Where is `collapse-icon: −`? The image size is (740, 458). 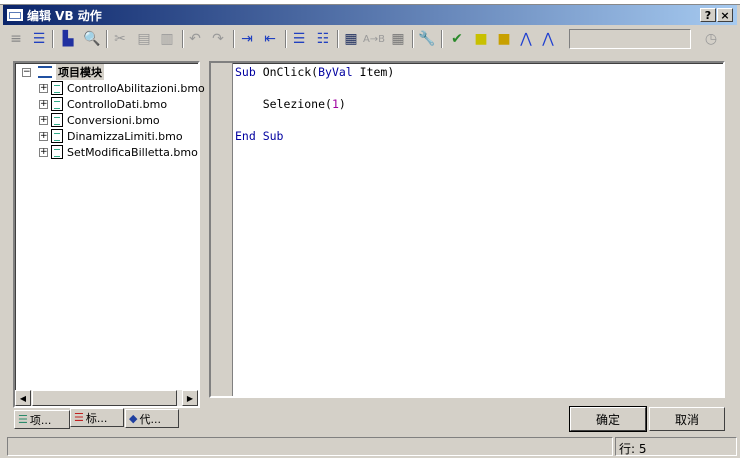
collapse-icon: − is located at coordinates (26, 72).